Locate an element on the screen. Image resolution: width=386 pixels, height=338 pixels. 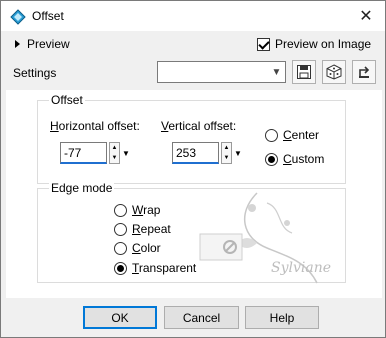
preview-on-image-checkbox: Preview on Image is located at coordinates (314, 44).